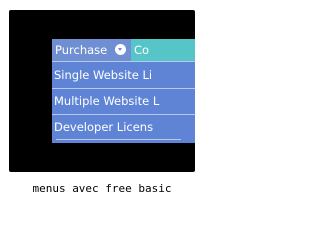 This screenshot has width=320, height=240. What do you see at coordinates (120, 49) in the screenshot?
I see `chevron-down-icon` at bounding box center [120, 49].